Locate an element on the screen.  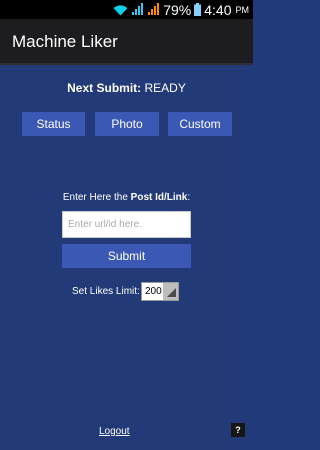
photo-button: Photo is located at coordinates (127, 124).